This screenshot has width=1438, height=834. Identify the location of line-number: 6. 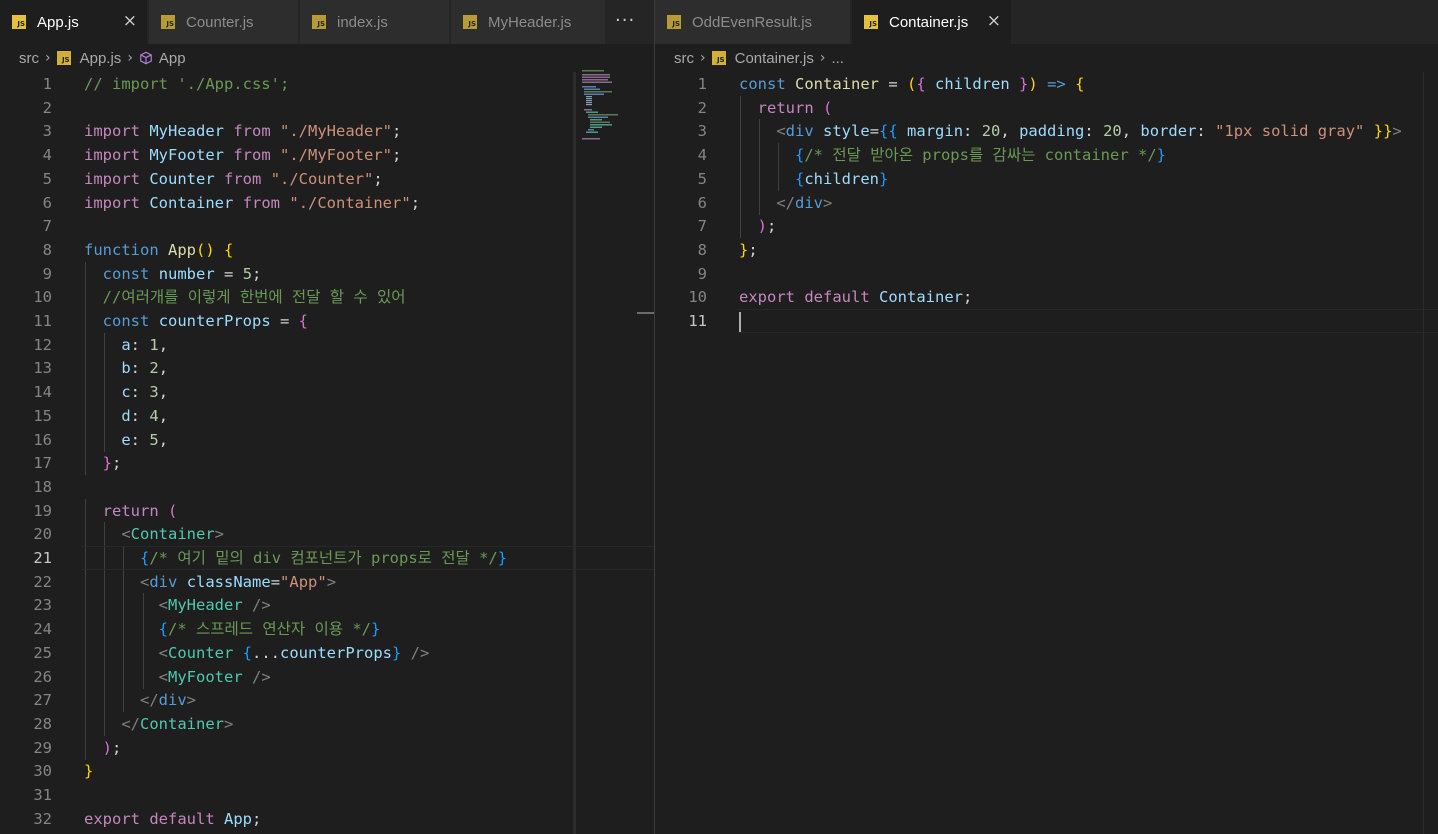
(702, 202).